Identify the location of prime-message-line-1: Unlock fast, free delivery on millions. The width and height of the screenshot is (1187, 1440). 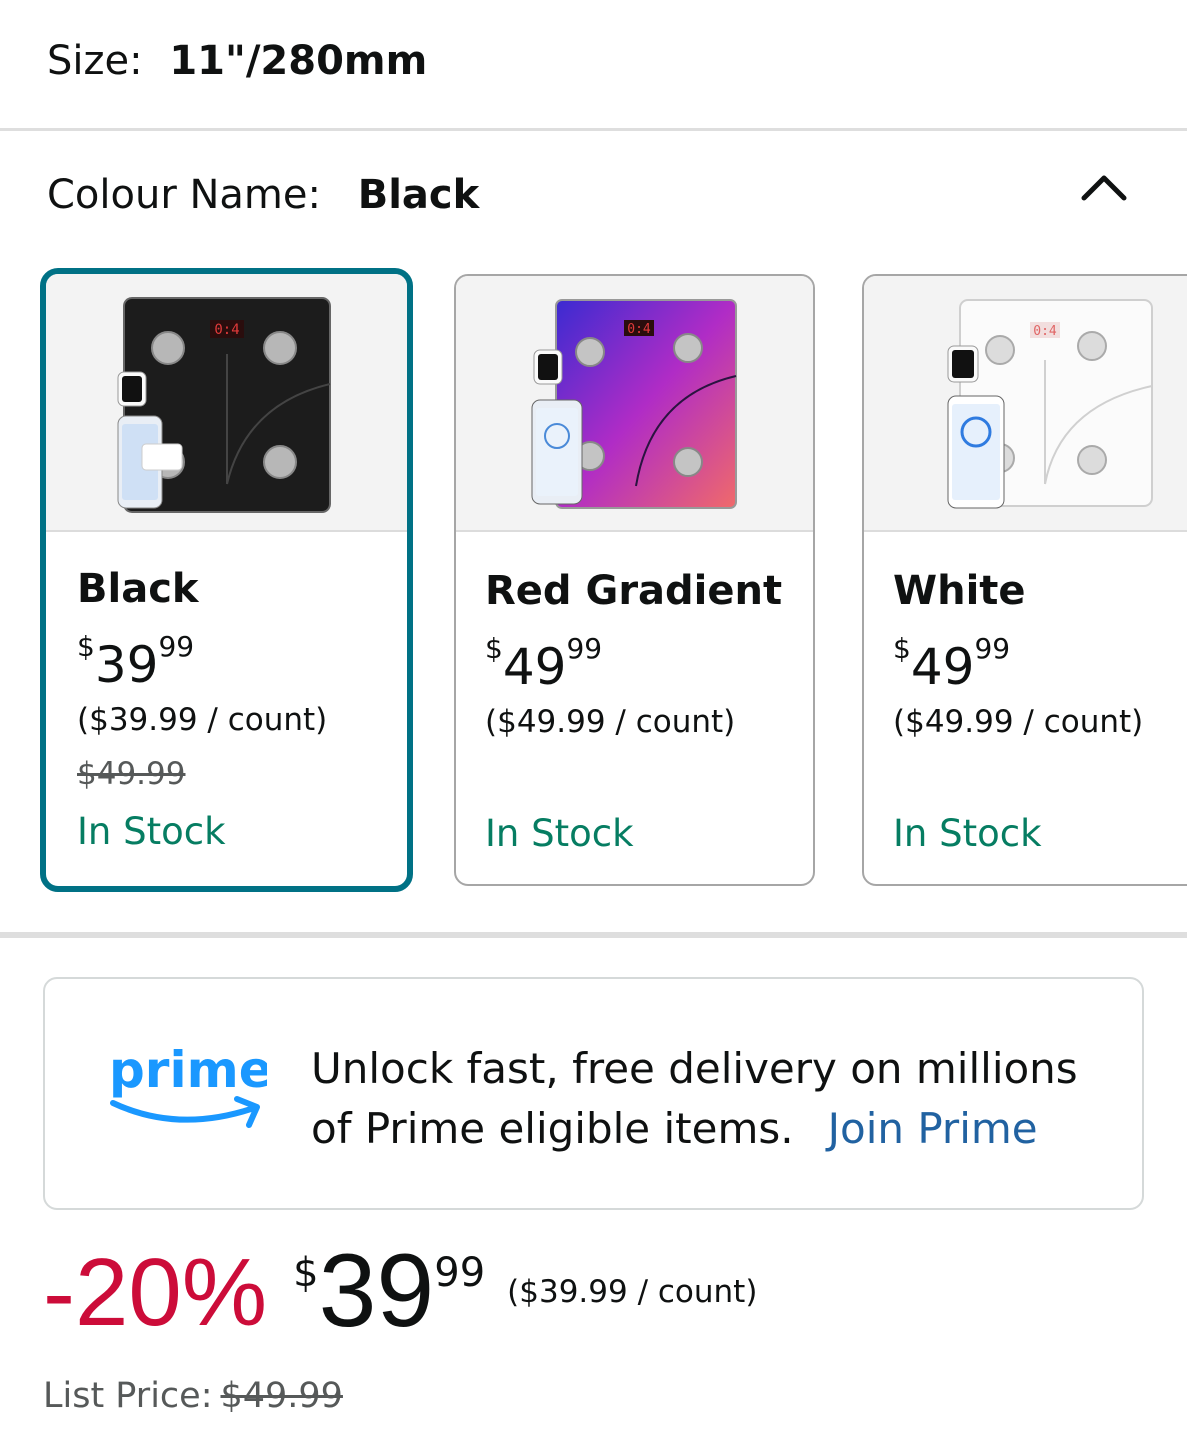
(694, 1068).